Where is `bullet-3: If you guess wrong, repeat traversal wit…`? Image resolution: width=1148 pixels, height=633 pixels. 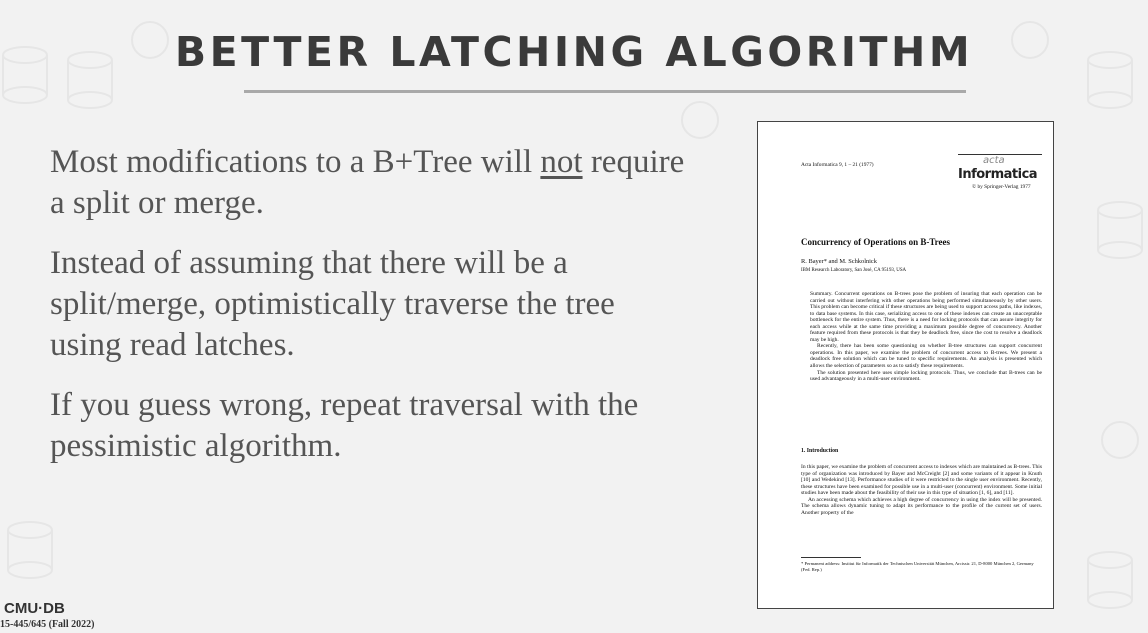
bullet-3: If you guess wrong, repeat traversal wit… is located at coordinates (344, 425).